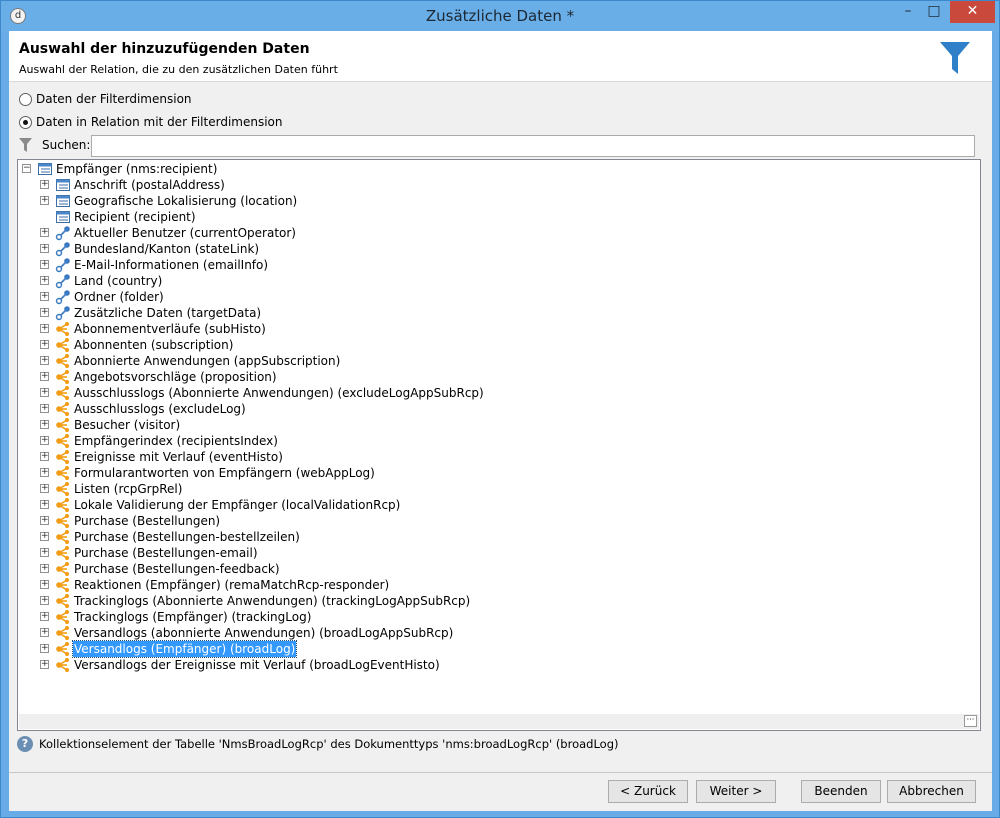  What do you see at coordinates (166, 553) in the screenshot?
I see `tree-node-label: Purchase (Bestellungen-email)` at bounding box center [166, 553].